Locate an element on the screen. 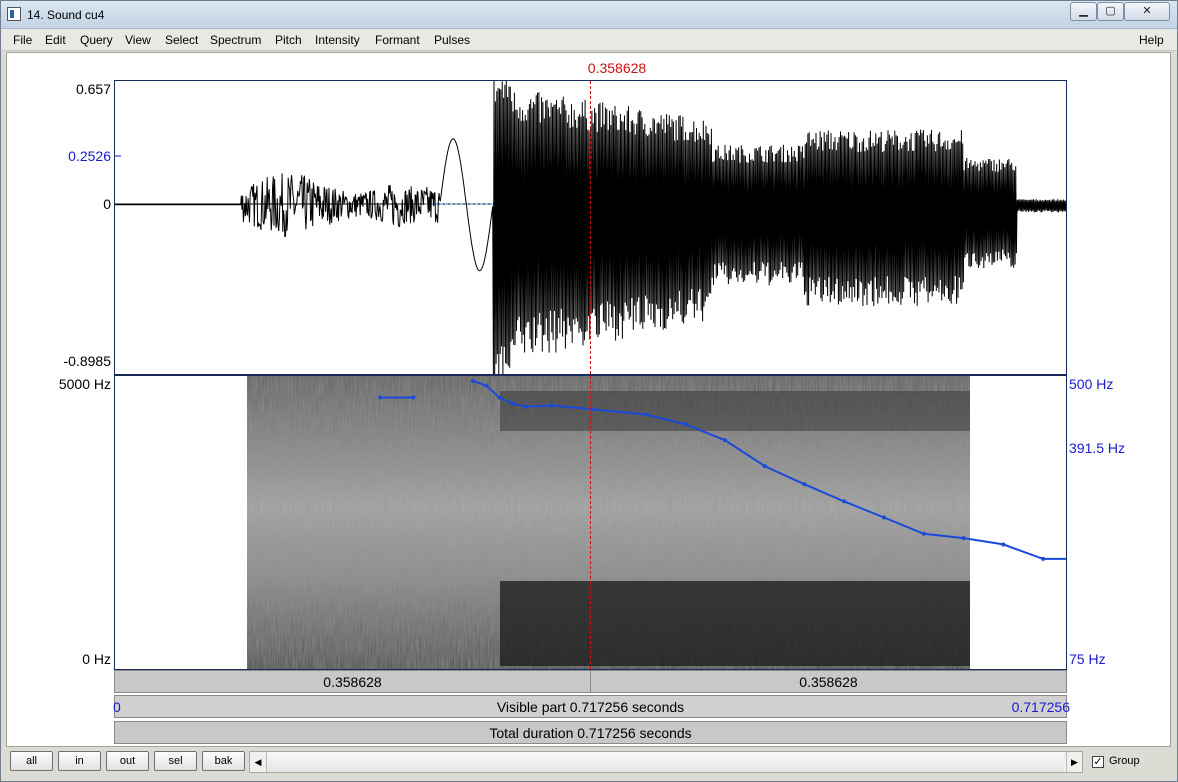 The image size is (1178, 782). app-icon is located at coordinates (14, 14).